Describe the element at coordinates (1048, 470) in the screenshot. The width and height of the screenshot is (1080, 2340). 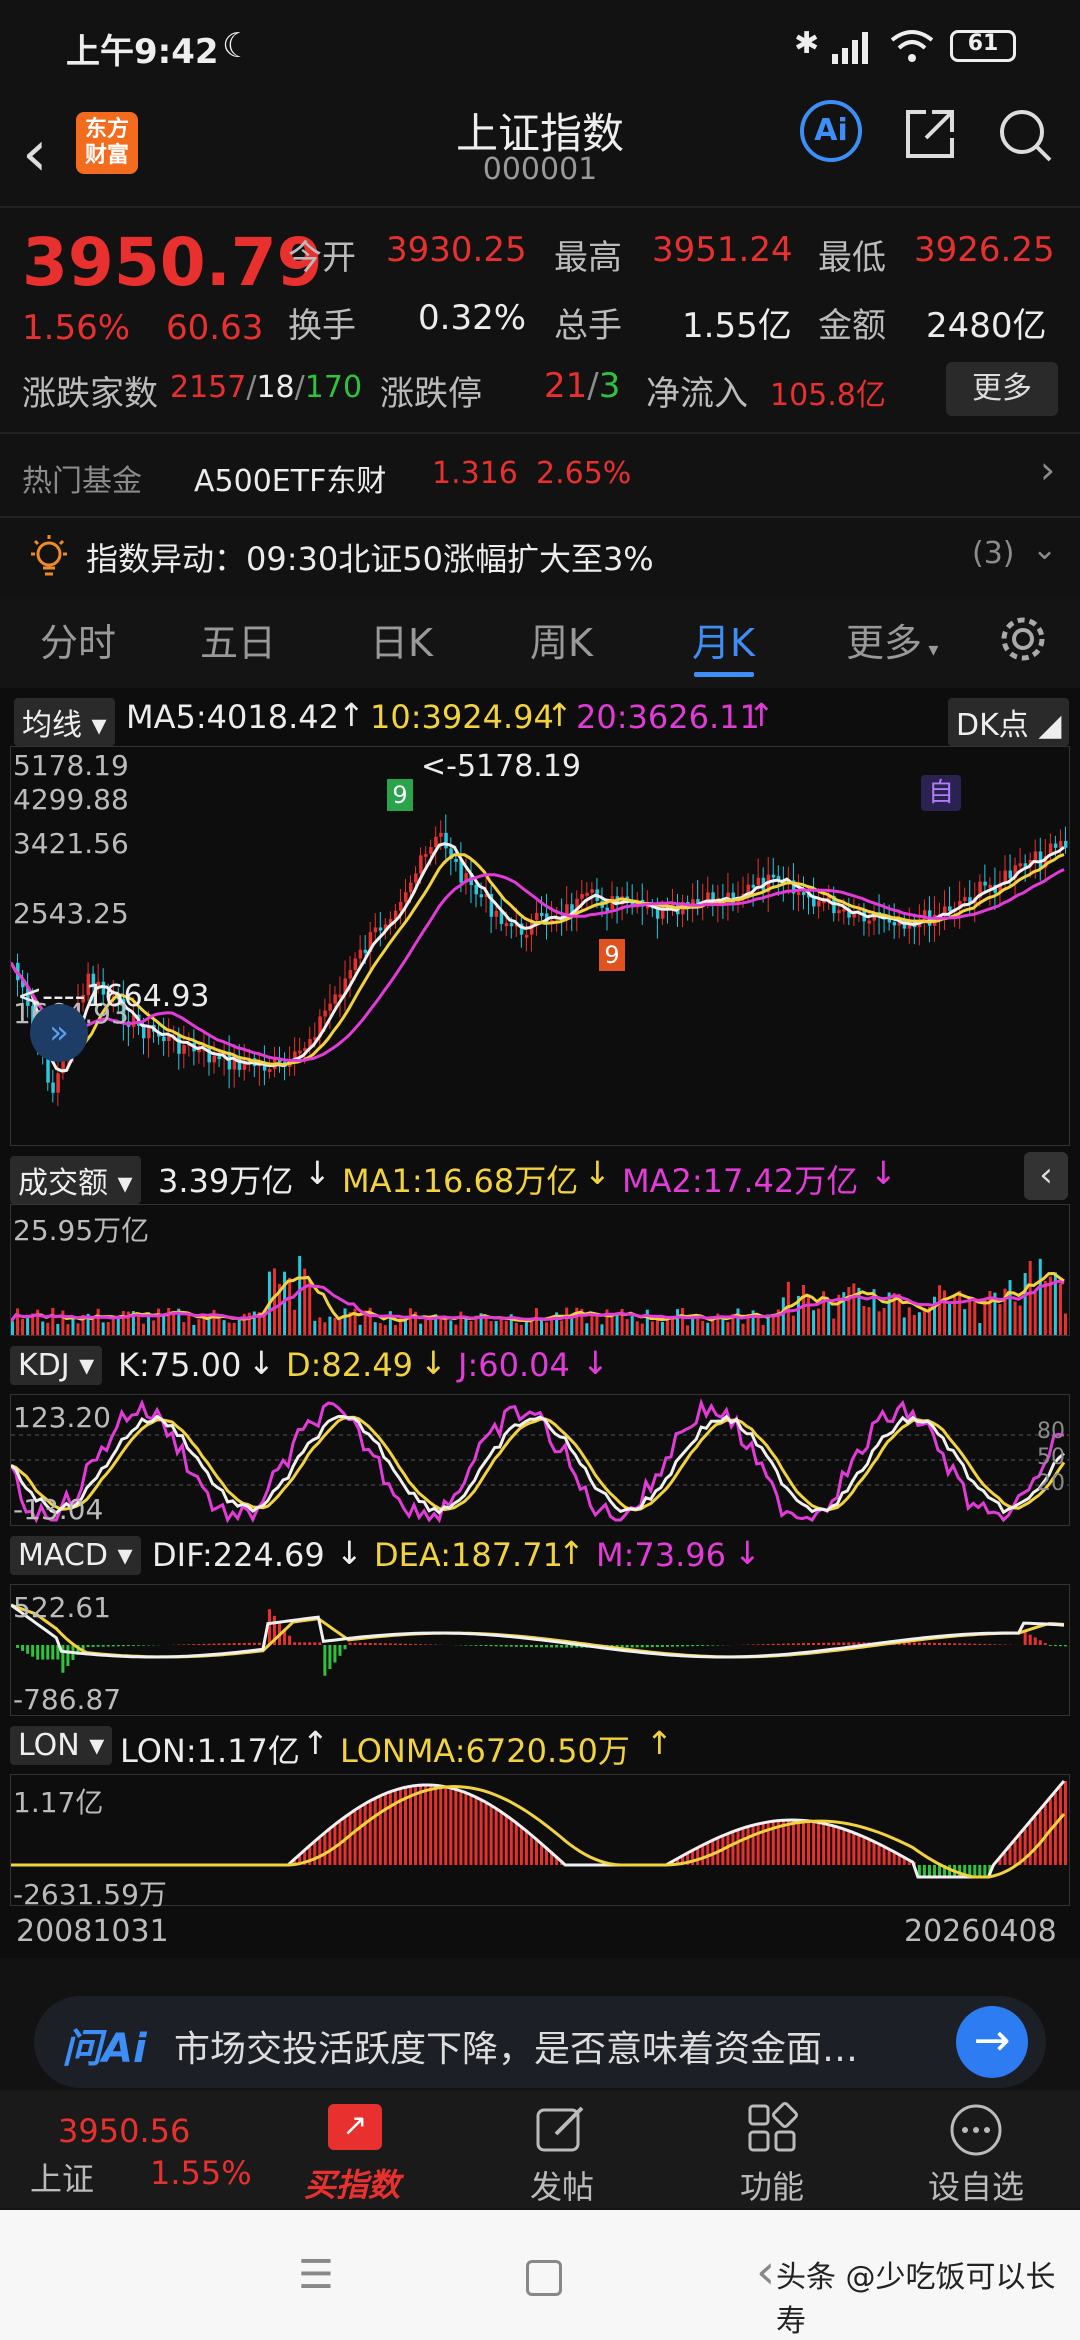
I see `chevron-right-icon: ›` at that location.